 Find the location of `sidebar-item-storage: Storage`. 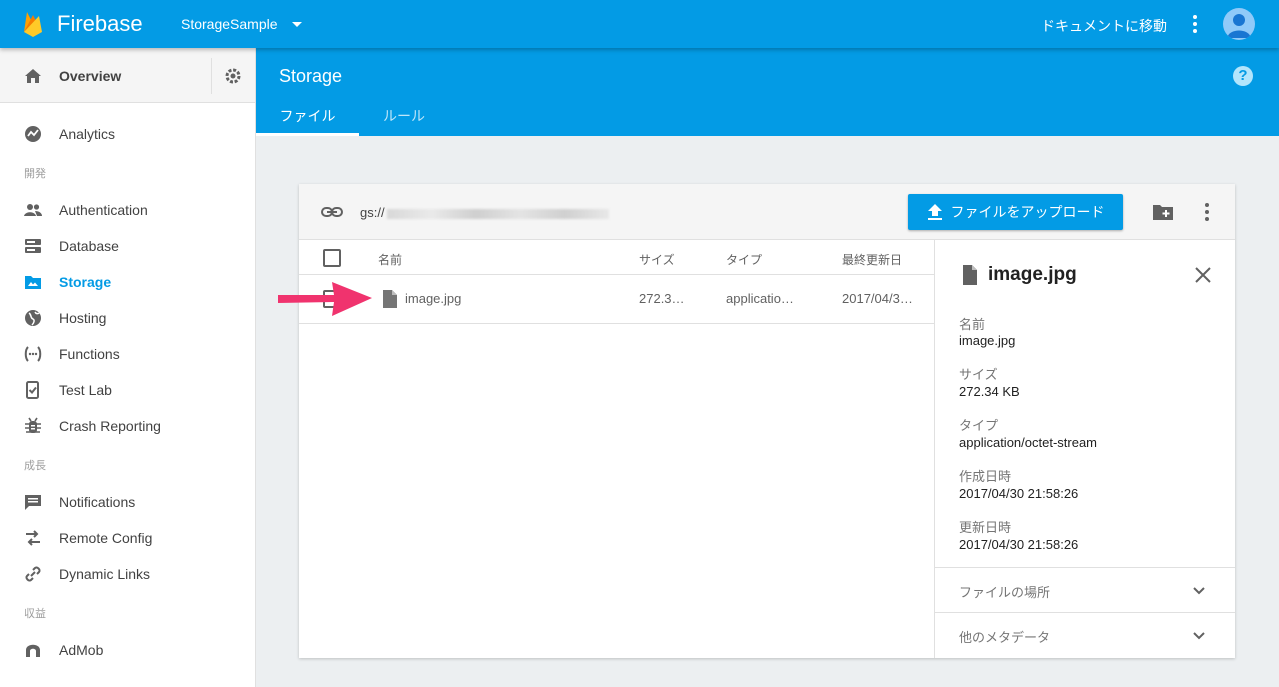

sidebar-item-storage: Storage is located at coordinates (127, 282).